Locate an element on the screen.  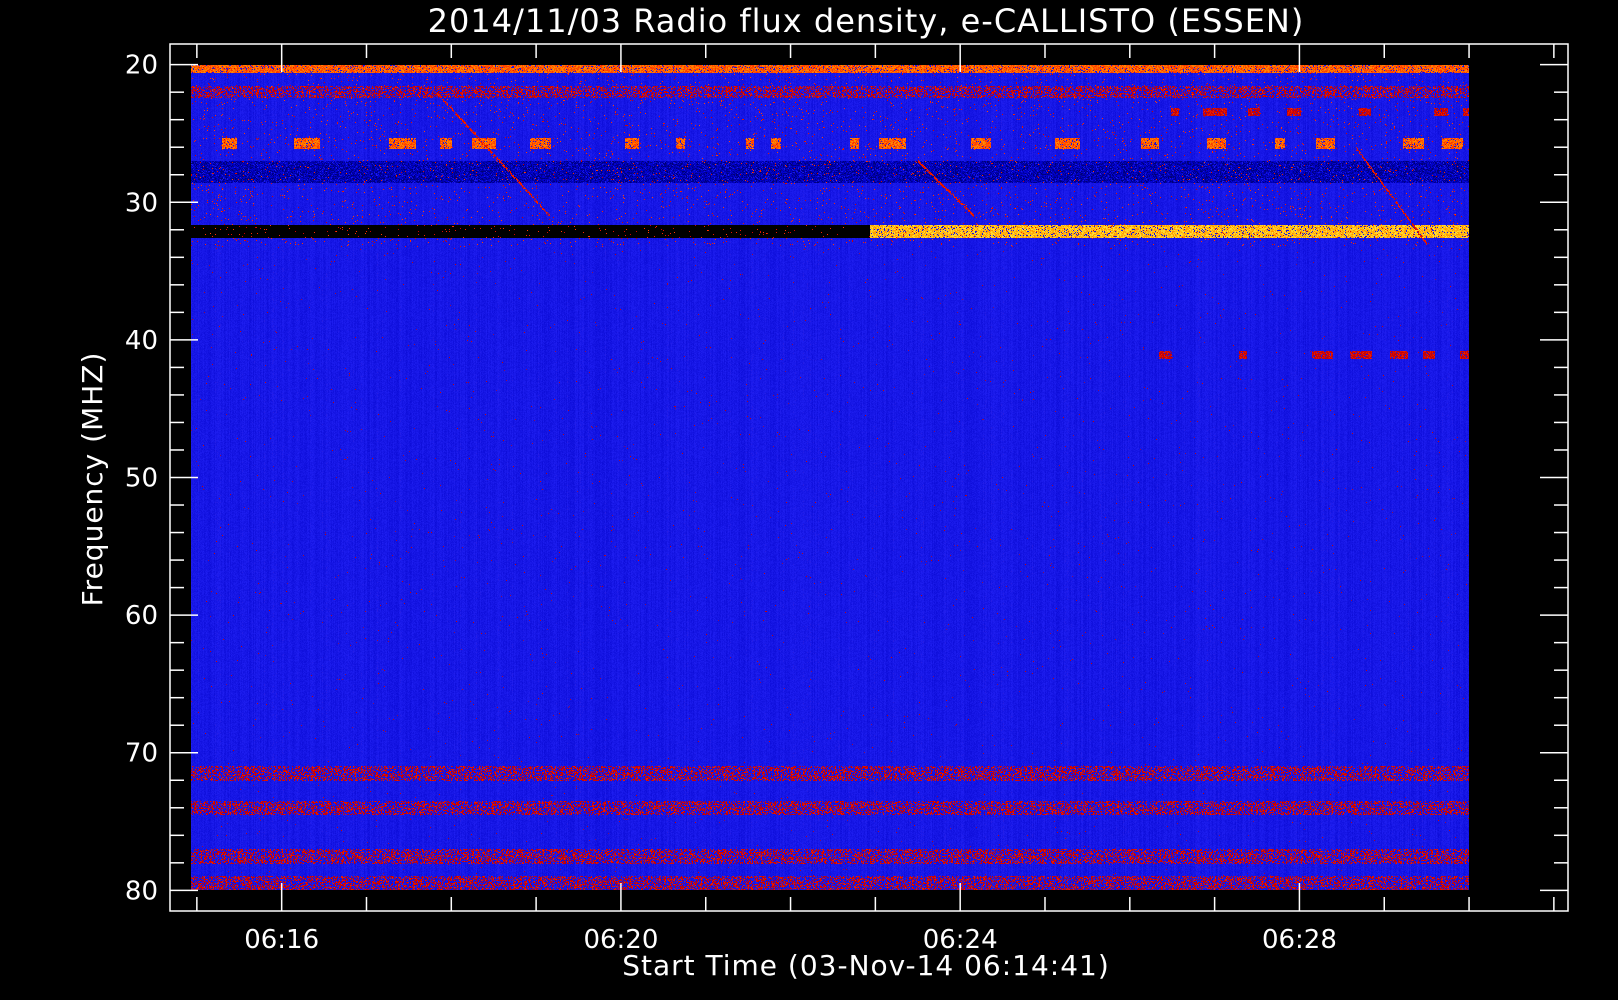
x-tick-label: 06:20 is located at coordinates (620, 940).